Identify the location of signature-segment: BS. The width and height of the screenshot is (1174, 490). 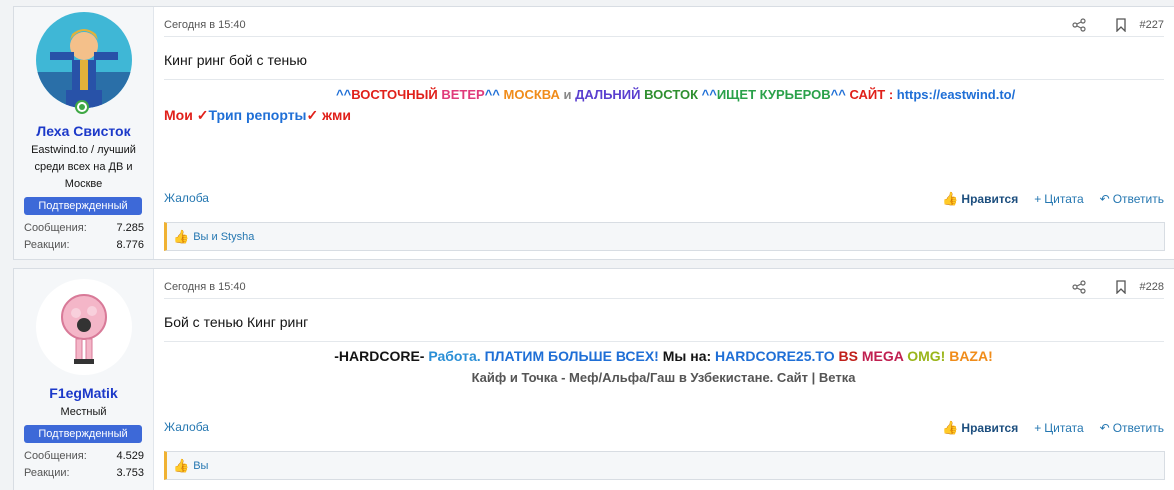
(850, 356).